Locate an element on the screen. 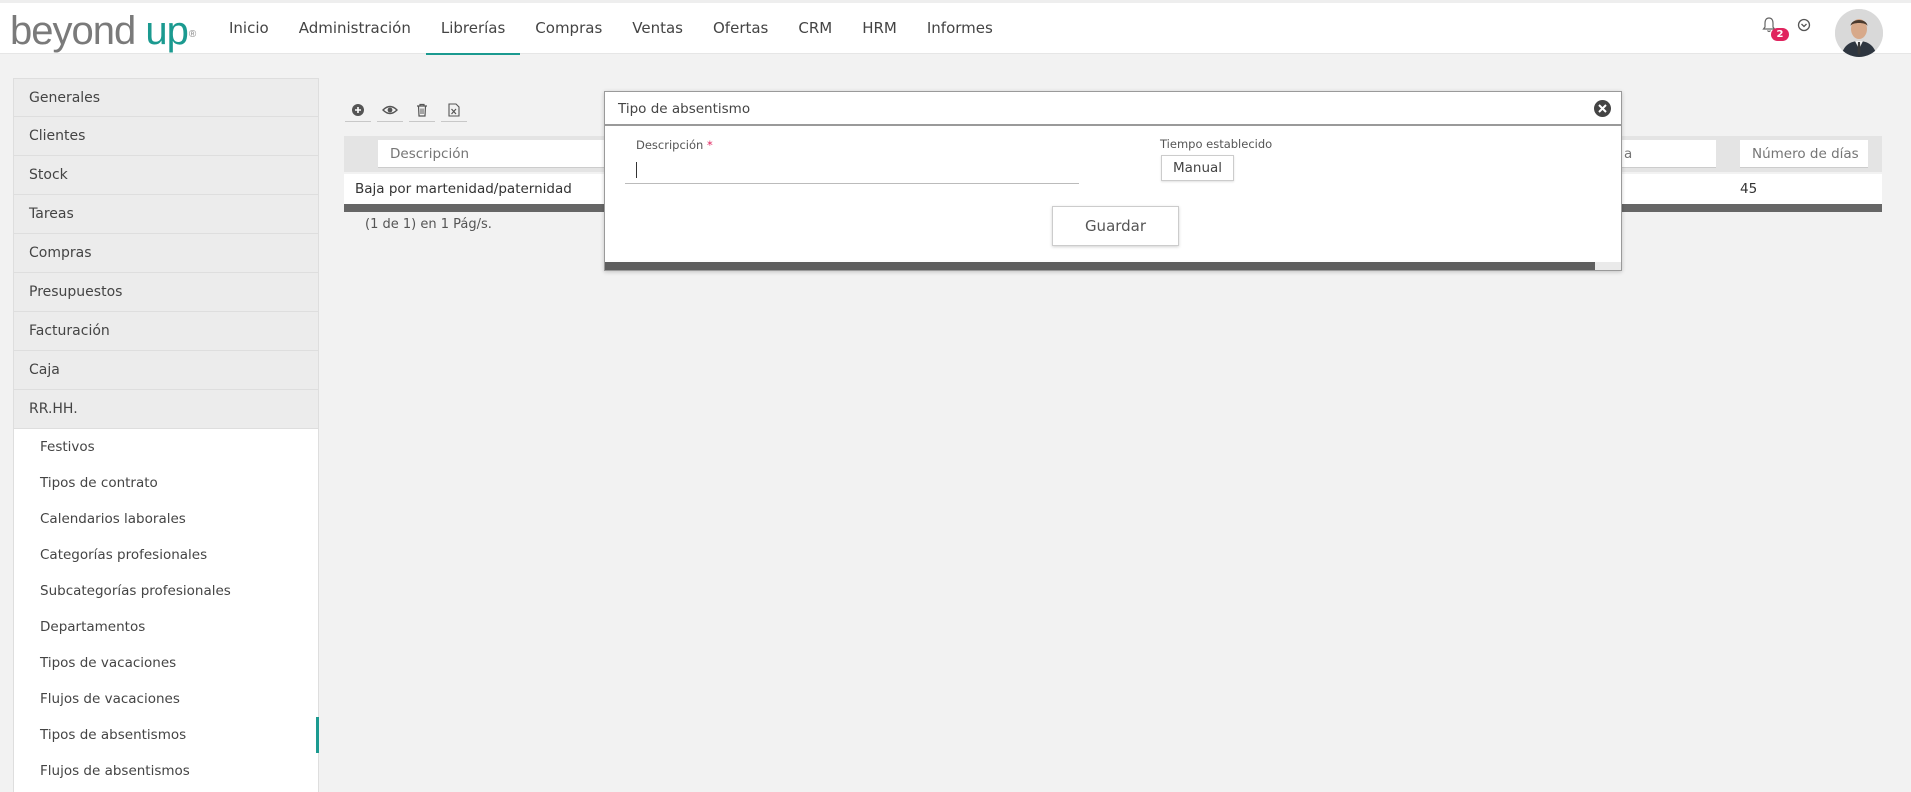 Image resolution: width=1911 pixels, height=792 pixels. grid-toolbar is located at coordinates (406, 110).